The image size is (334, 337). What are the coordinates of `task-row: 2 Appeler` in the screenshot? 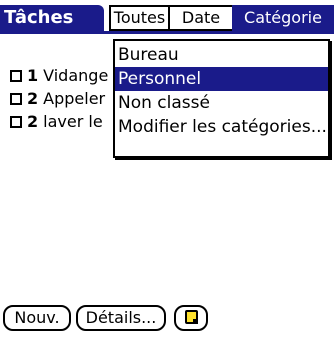 It's located at (65, 99).